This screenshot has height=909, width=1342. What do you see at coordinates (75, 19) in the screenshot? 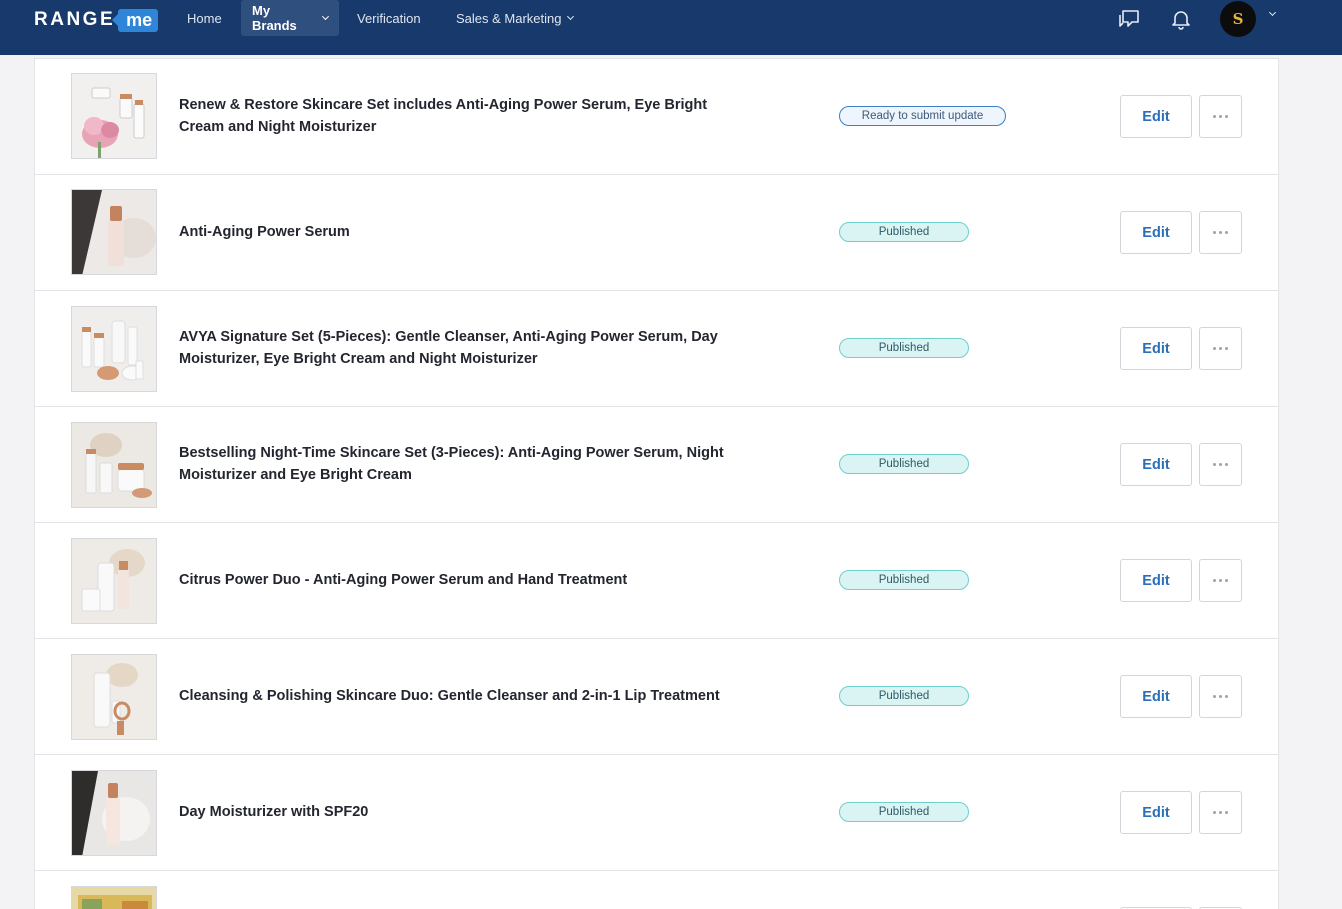
I see `logo-range-text: RANGE` at bounding box center [75, 19].